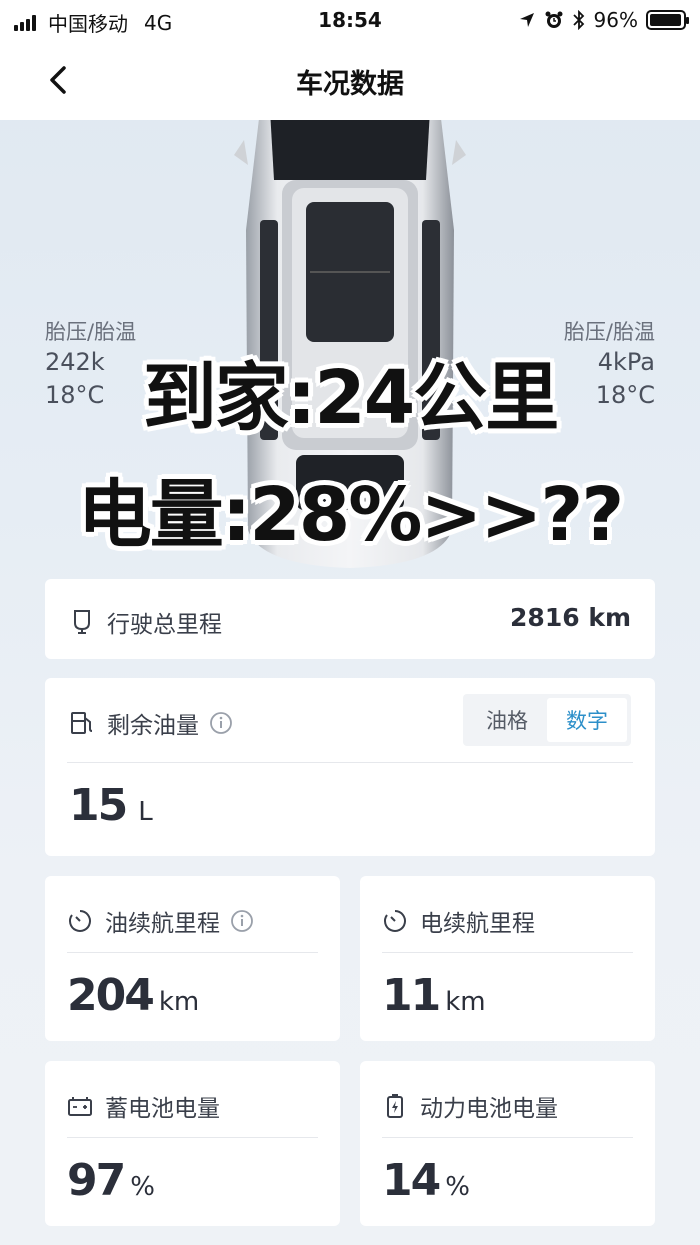 This screenshot has height=1245, width=700. I want to click on status-right: 96%, so click(603, 20).